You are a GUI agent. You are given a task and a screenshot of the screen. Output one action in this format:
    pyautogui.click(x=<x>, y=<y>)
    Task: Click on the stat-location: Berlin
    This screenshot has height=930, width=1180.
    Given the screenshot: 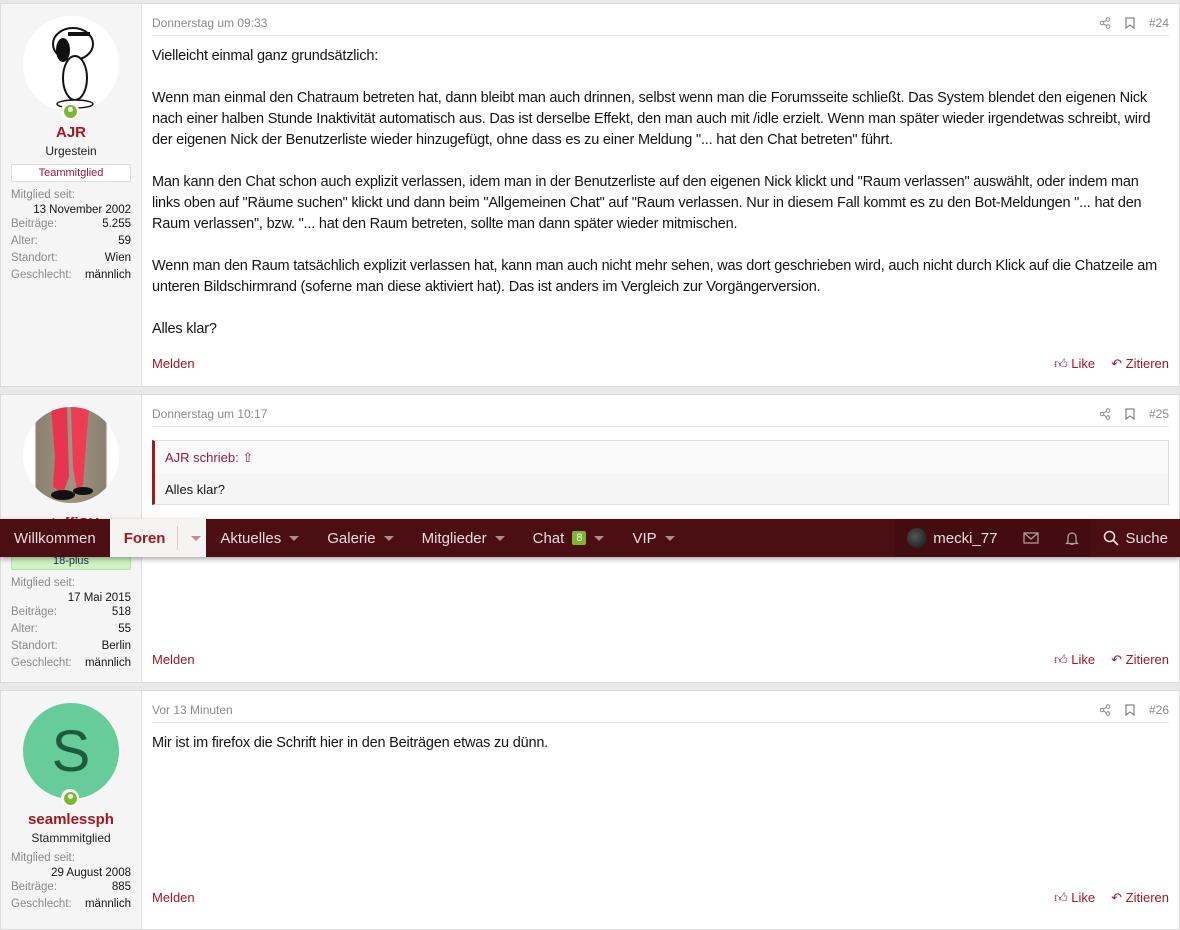 What is the action you would take?
    pyautogui.click(x=116, y=646)
    